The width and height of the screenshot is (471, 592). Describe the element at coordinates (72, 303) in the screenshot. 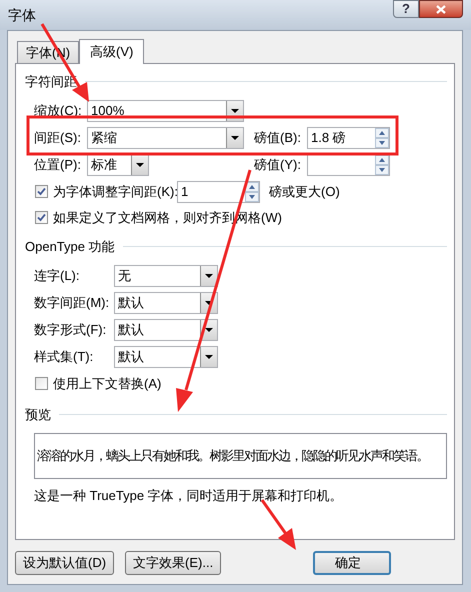

I see `field-label: 数字间距(M):` at that location.